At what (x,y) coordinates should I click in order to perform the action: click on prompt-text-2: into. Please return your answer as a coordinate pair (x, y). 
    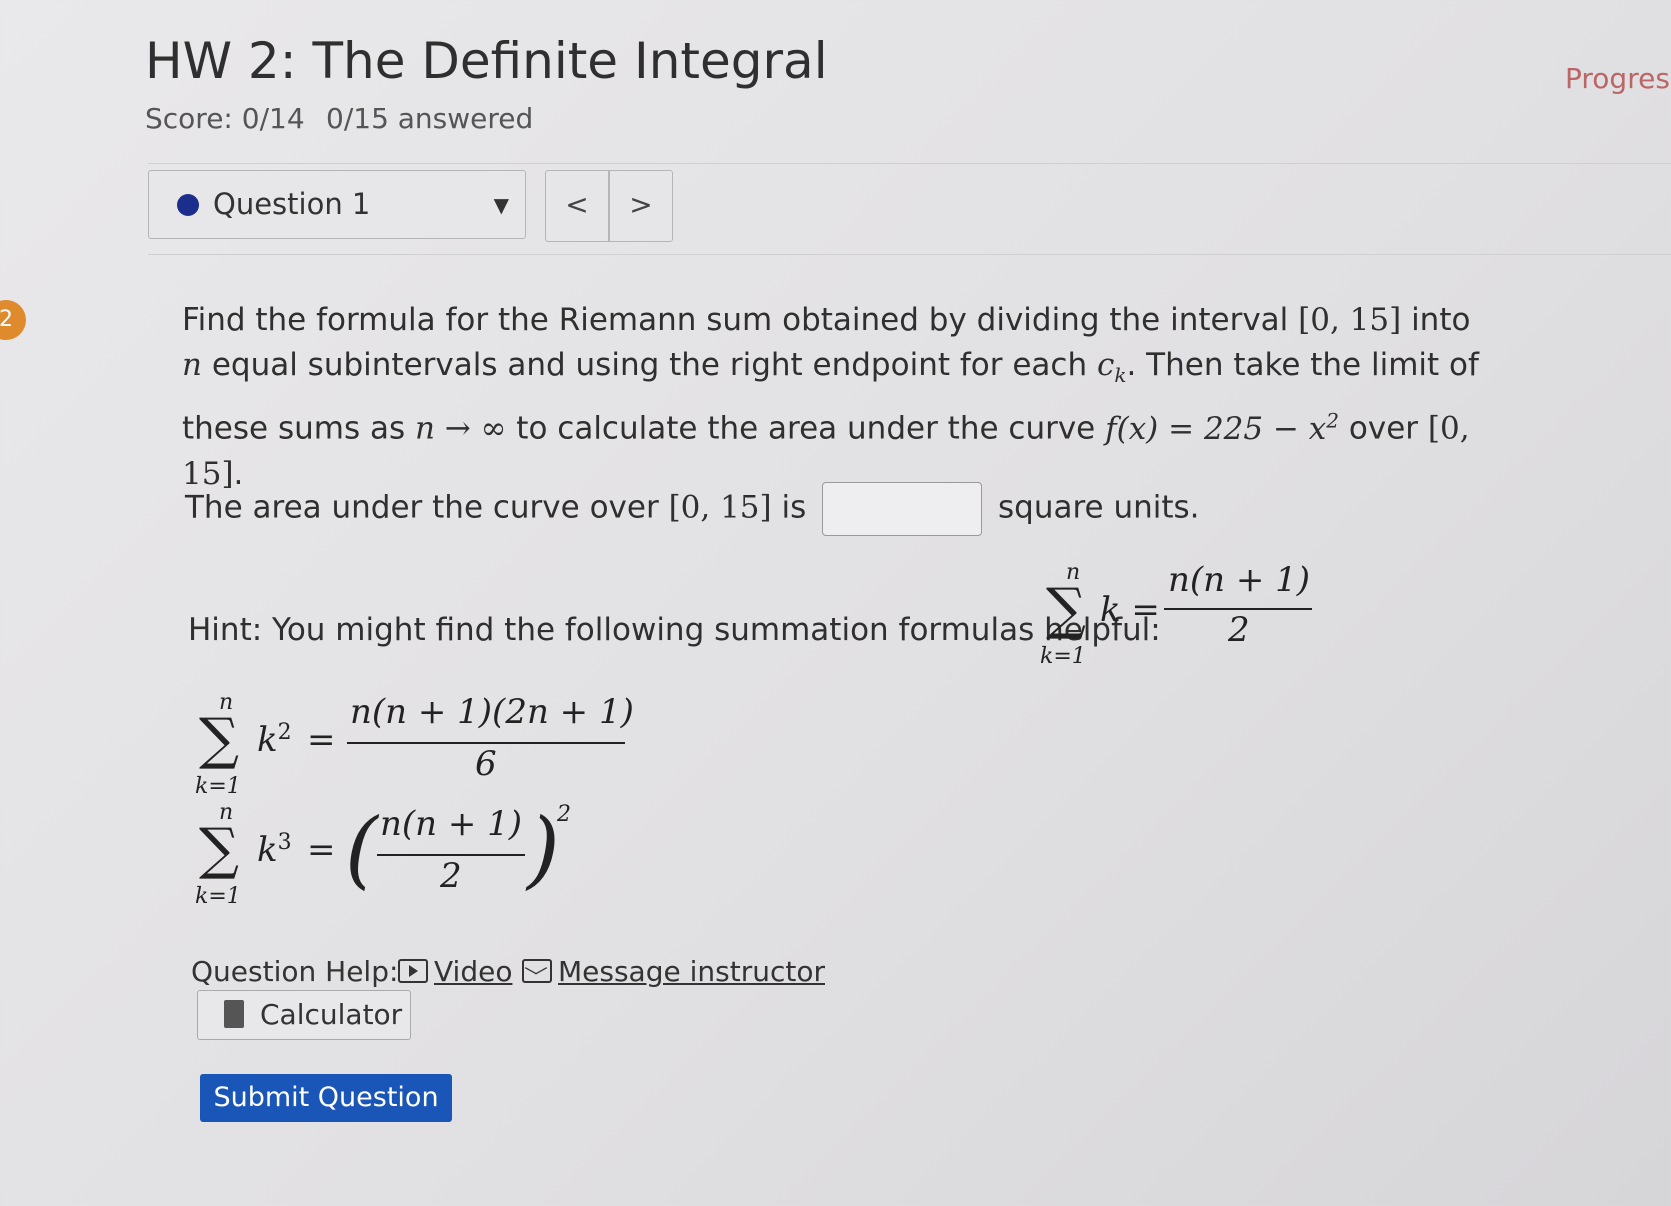
    Looking at the image, I should click on (1436, 320).